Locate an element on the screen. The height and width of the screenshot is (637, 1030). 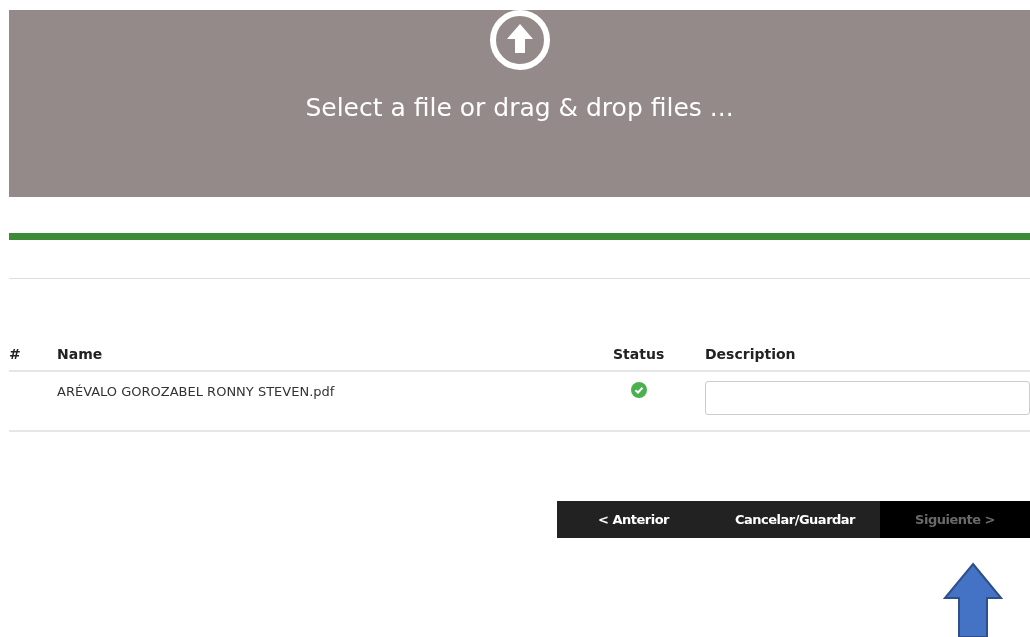
nav-button: Cancelar/Guardar is located at coordinates (795, 519).